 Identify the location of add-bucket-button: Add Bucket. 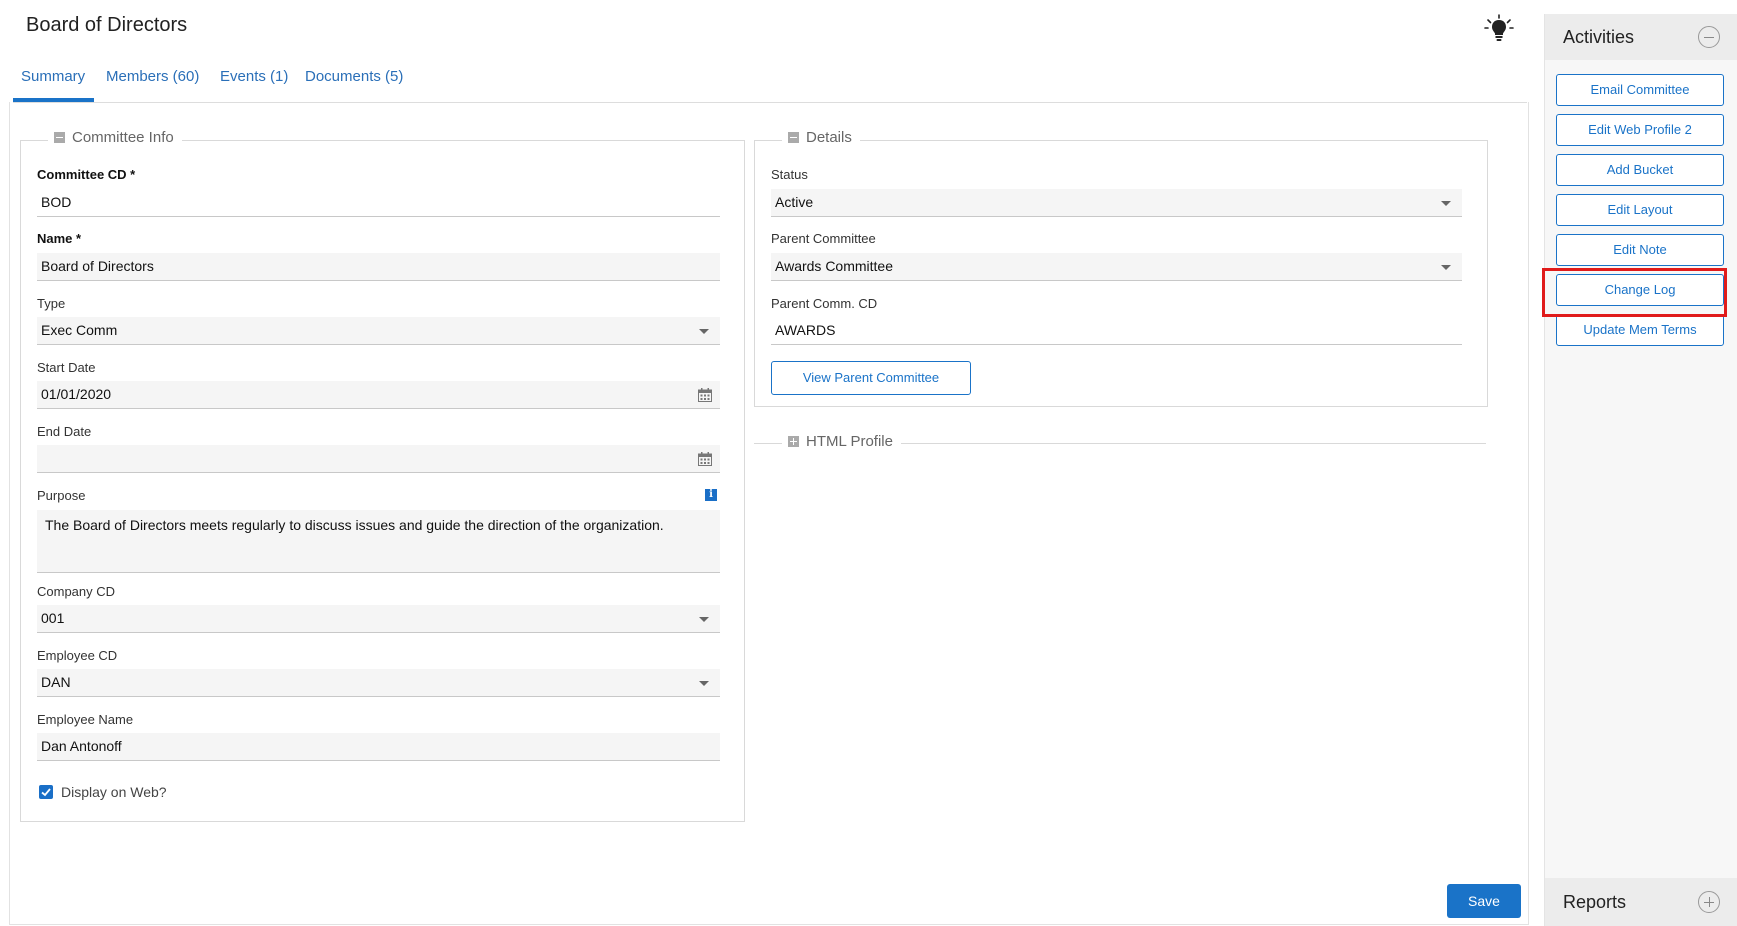
(1640, 170).